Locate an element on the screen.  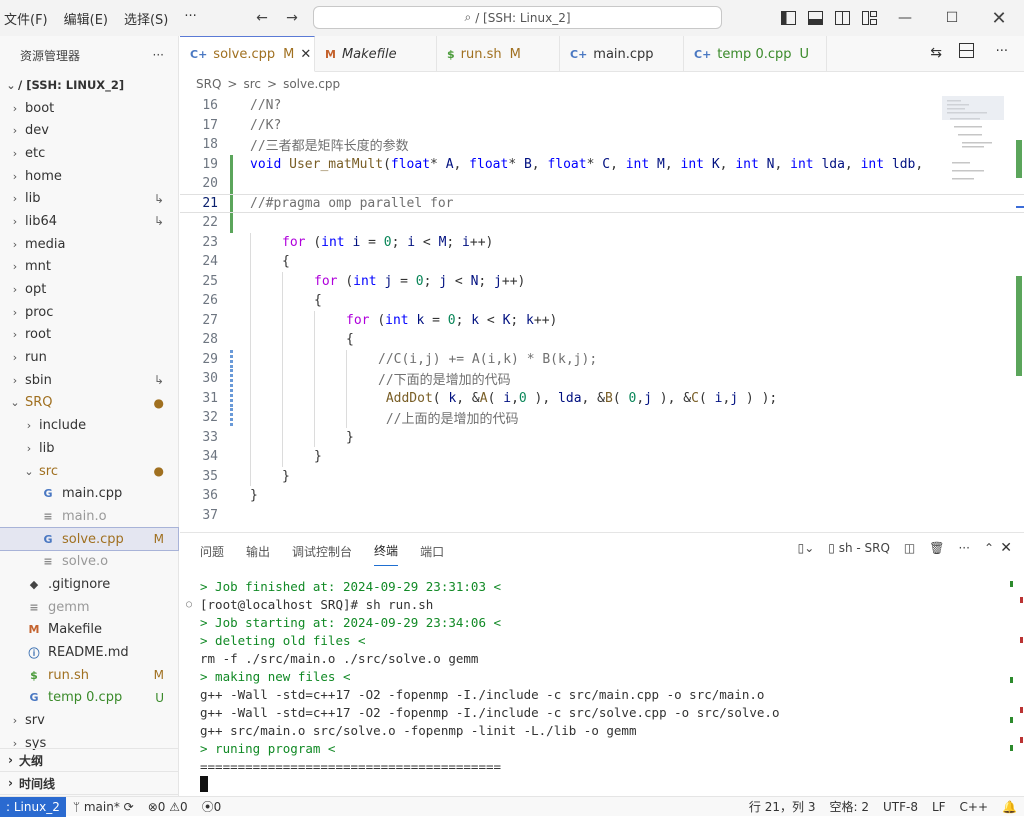
tree-item: › media is located at coordinates (89, 244).